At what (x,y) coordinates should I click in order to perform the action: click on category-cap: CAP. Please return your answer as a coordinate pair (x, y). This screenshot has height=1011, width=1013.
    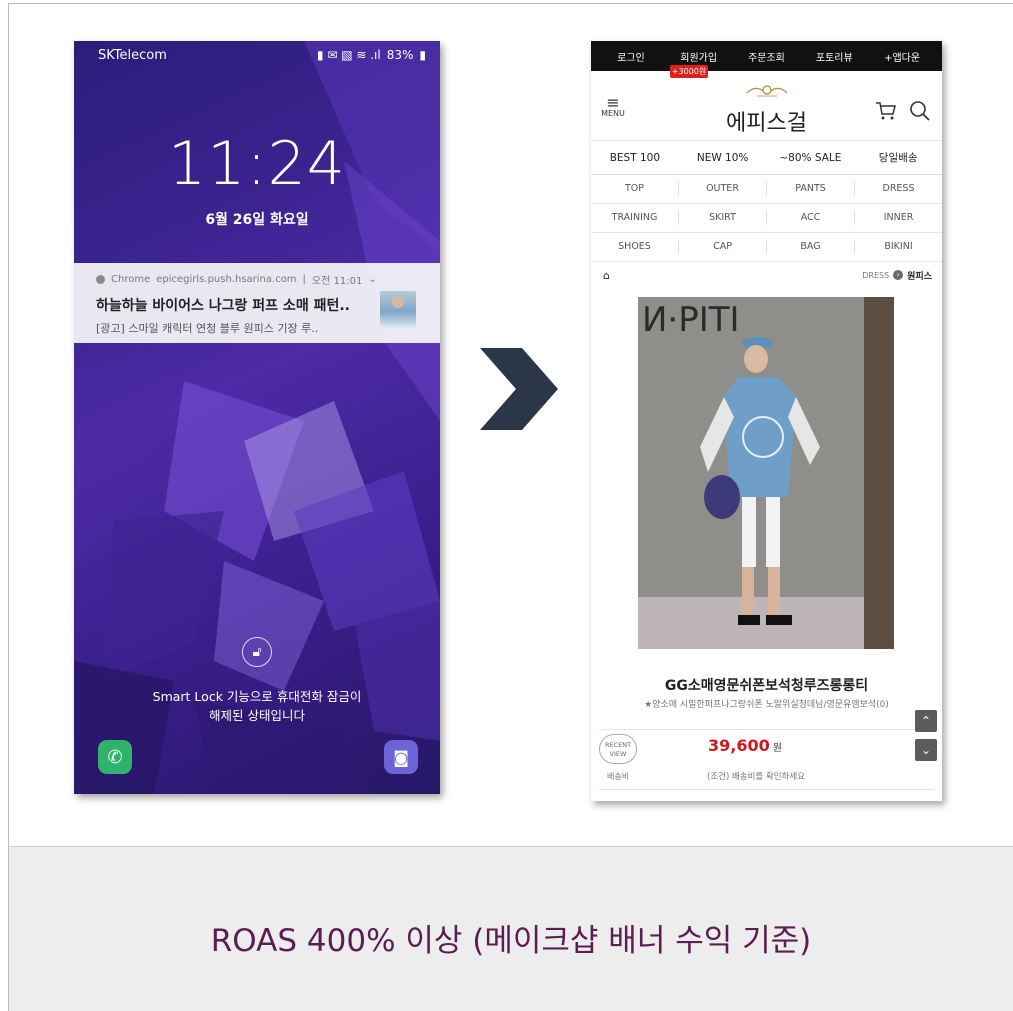
    Looking at the image, I should click on (723, 247).